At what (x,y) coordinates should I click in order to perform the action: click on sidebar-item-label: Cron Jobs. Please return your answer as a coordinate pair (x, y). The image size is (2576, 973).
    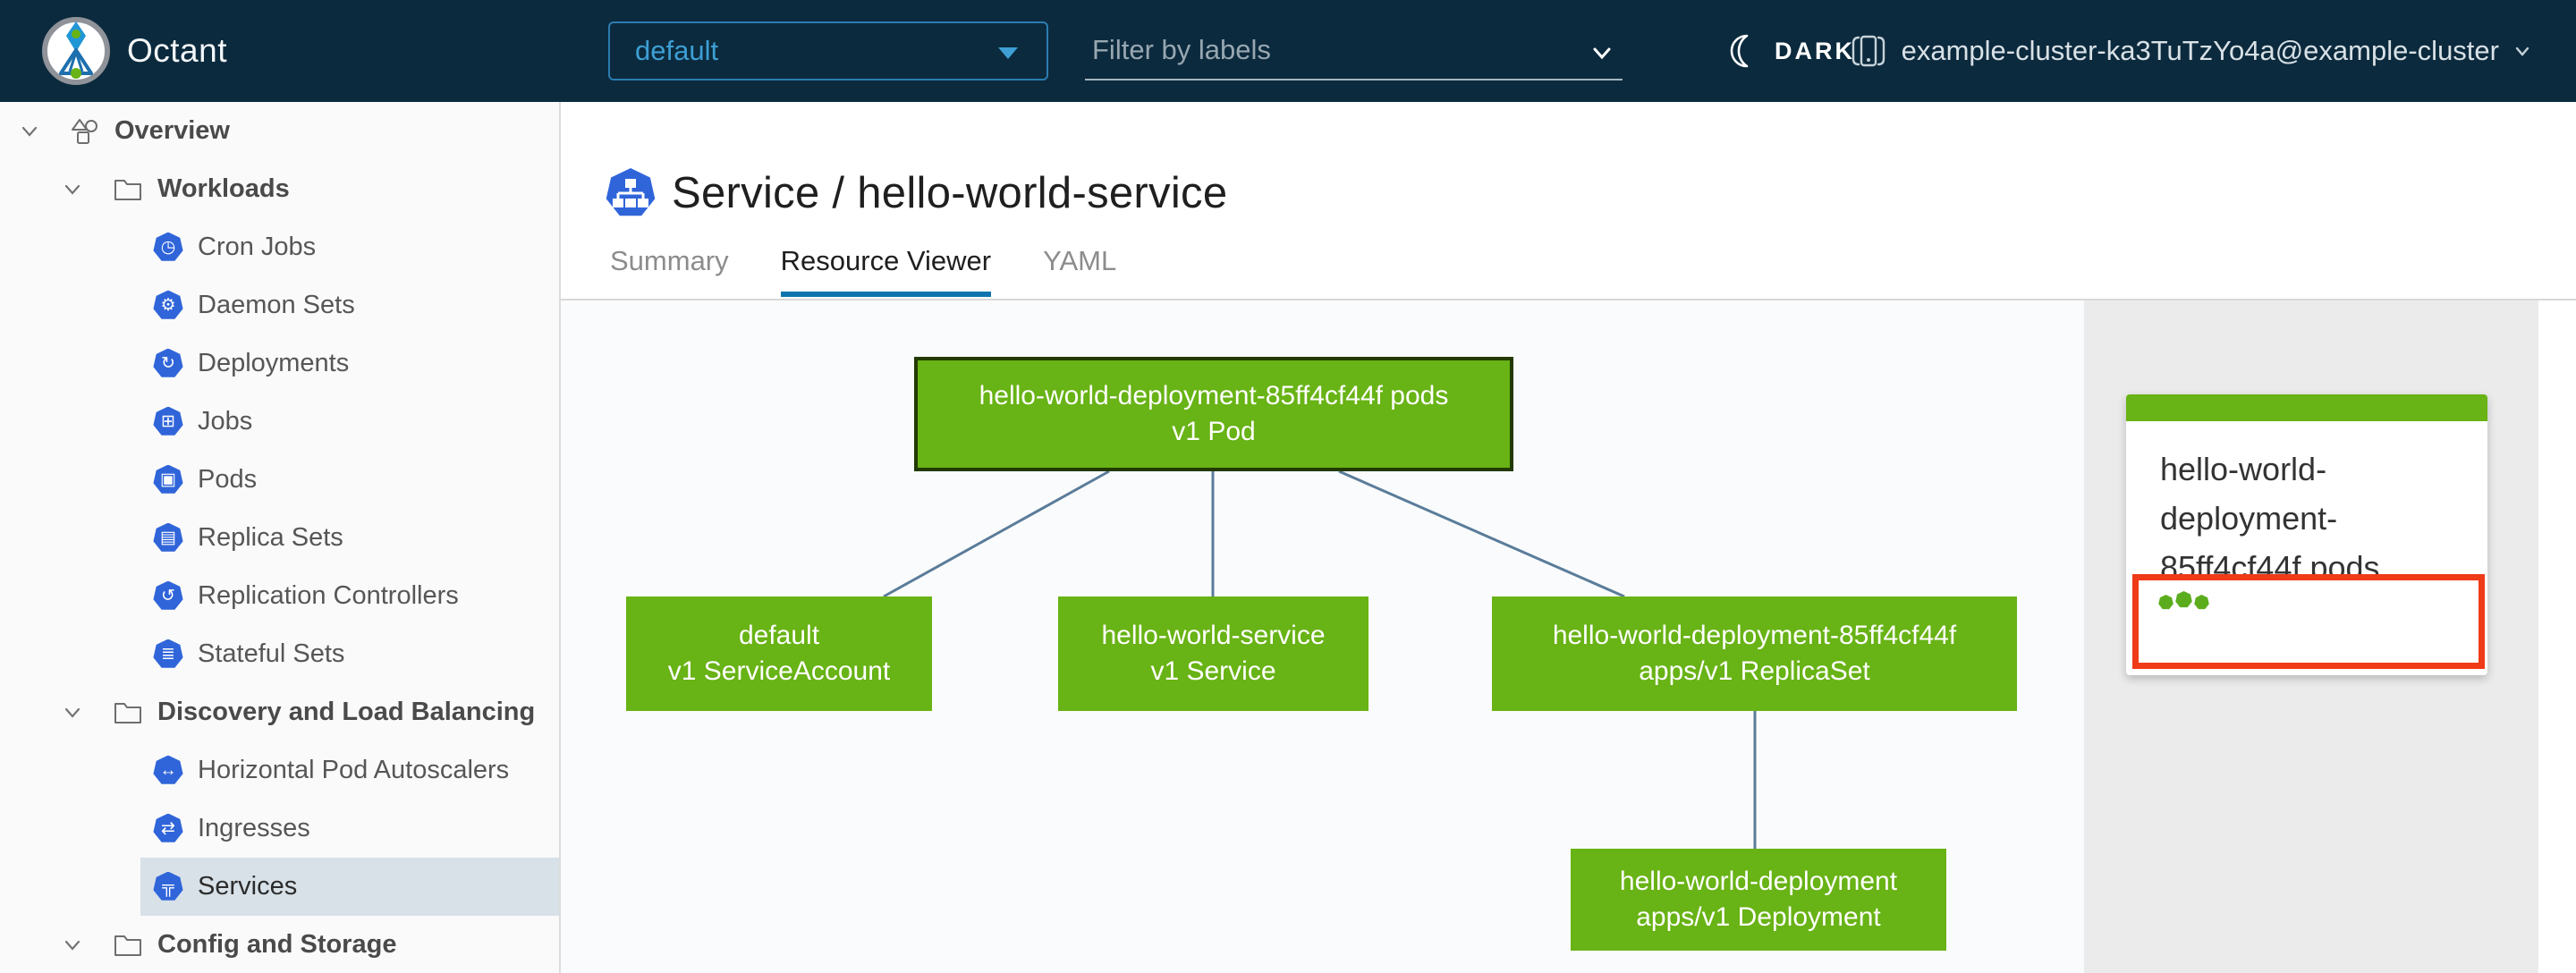
    Looking at the image, I should click on (257, 247).